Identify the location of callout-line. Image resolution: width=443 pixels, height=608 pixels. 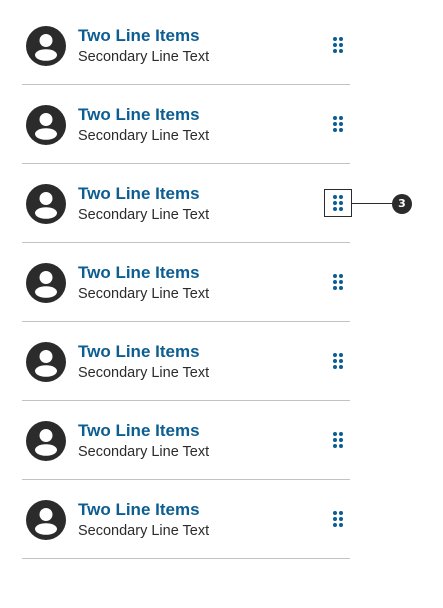
(372, 203).